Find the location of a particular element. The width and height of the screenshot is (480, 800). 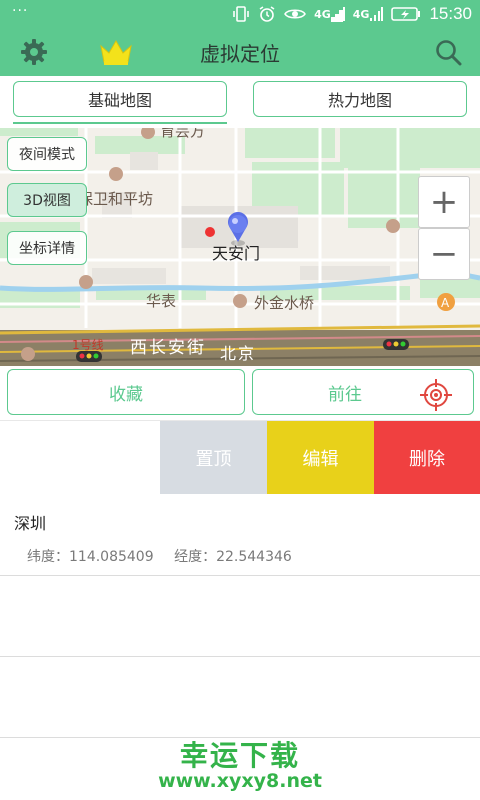

active-tab-indicator is located at coordinates (120, 123).